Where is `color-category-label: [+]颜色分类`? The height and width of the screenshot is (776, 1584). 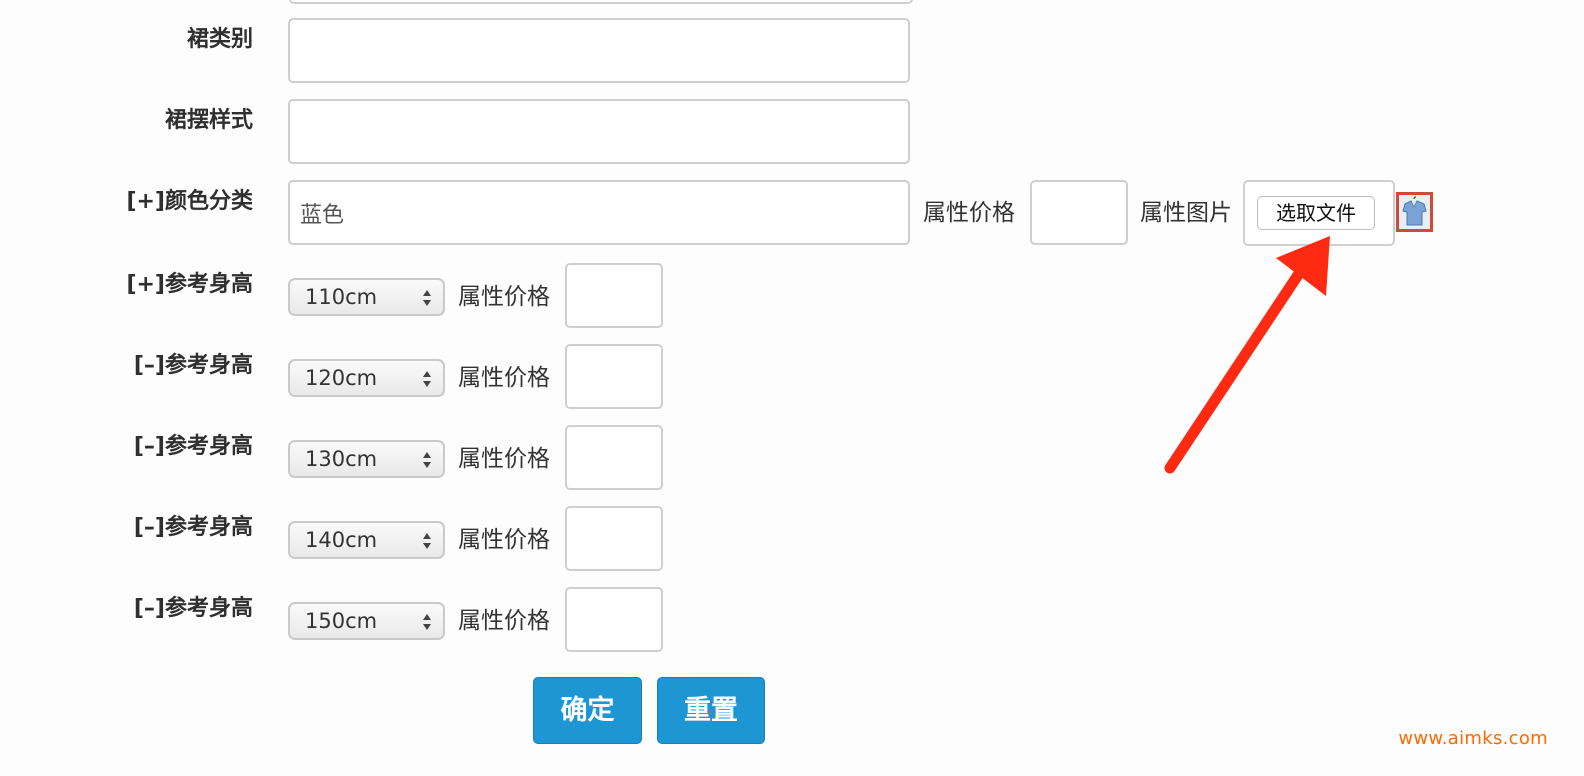 color-category-label: [+]颜色分类 is located at coordinates (126, 202).